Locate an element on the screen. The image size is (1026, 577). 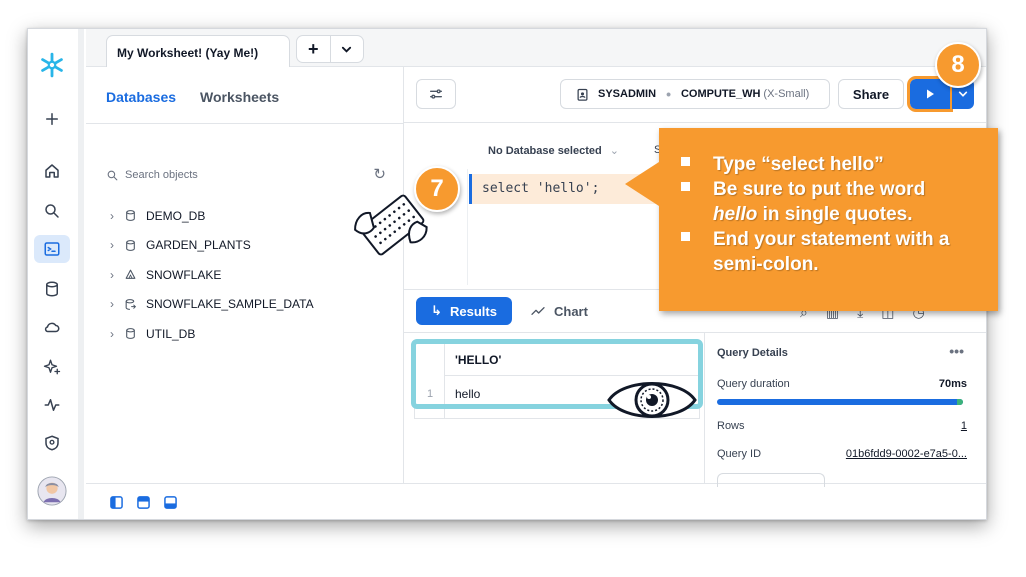
tree-item-demo-db: › DEMO_DB is located at coordinates (212, 216).